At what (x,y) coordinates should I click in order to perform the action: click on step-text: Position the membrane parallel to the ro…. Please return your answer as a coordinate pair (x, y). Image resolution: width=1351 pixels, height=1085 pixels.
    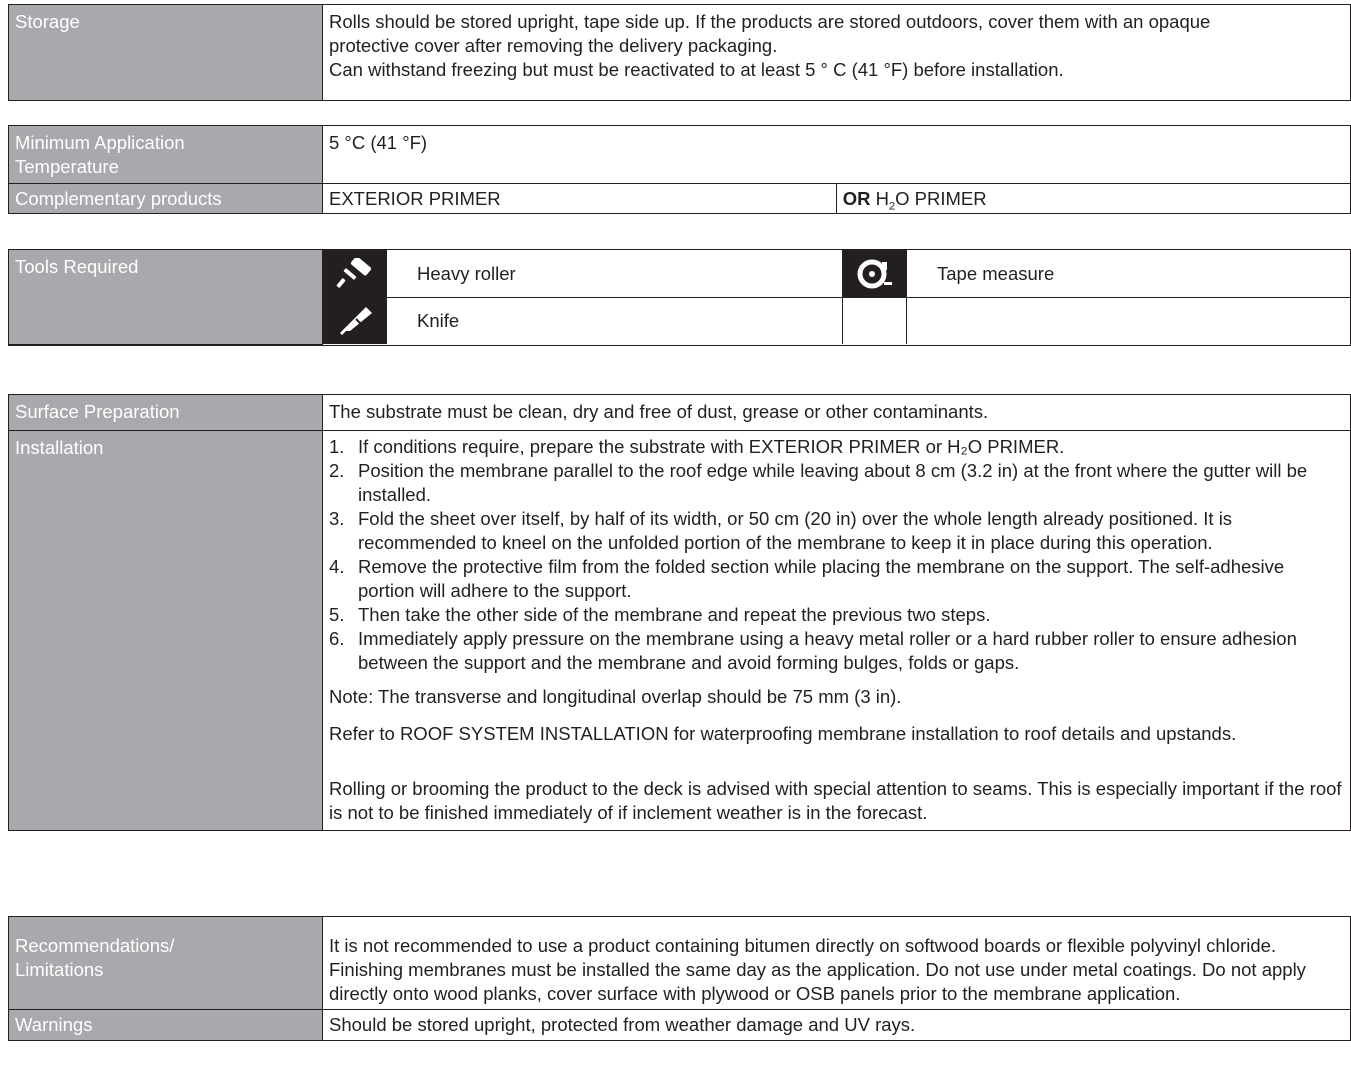
    Looking at the image, I should click on (833, 482).